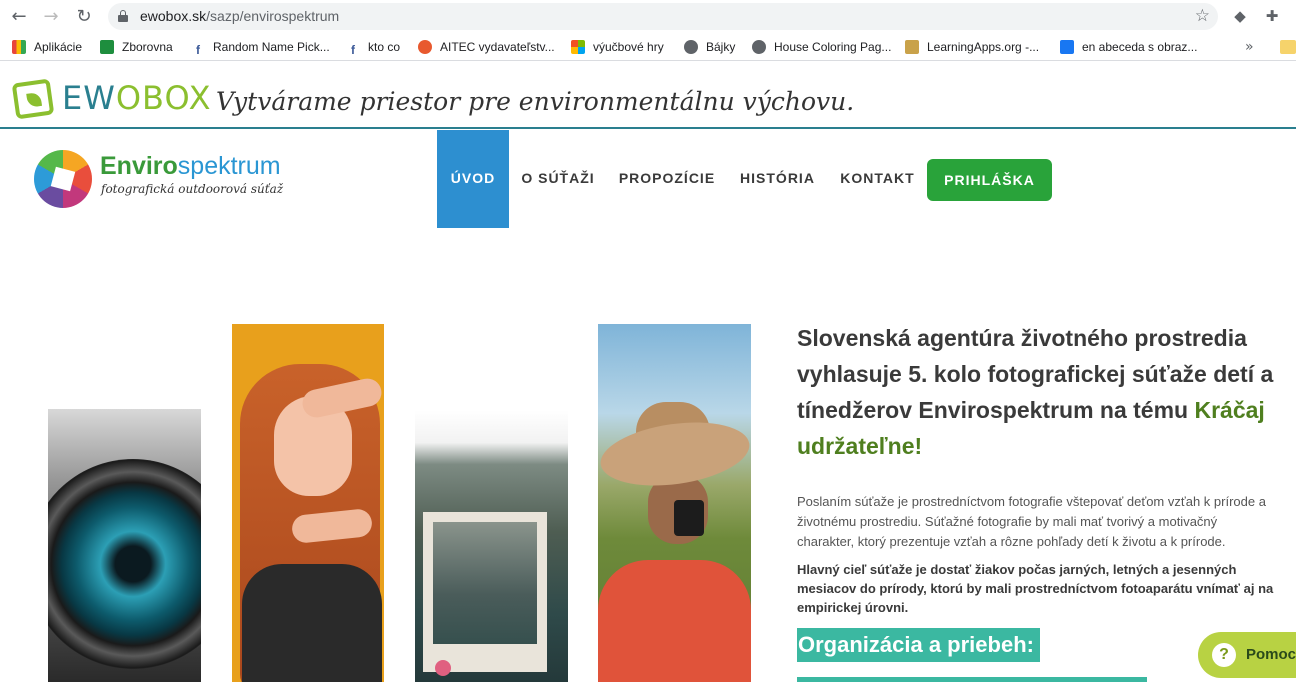  What do you see at coordinates (139, 166) in the screenshot?
I see `site-title-a: Enviro` at bounding box center [139, 166].